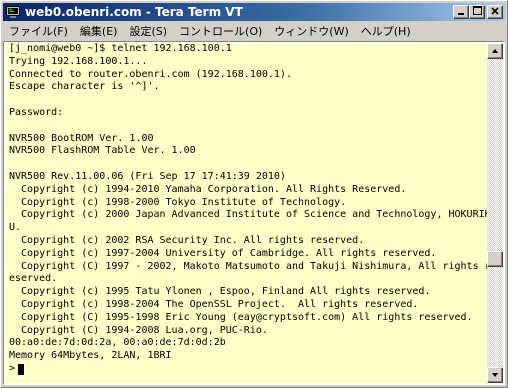 The height and width of the screenshot is (388, 508). I want to click on minimize-icon, so click(461, 12).